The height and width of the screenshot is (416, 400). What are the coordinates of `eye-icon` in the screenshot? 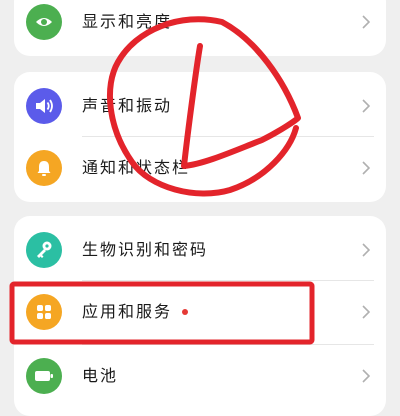 It's located at (44, 22).